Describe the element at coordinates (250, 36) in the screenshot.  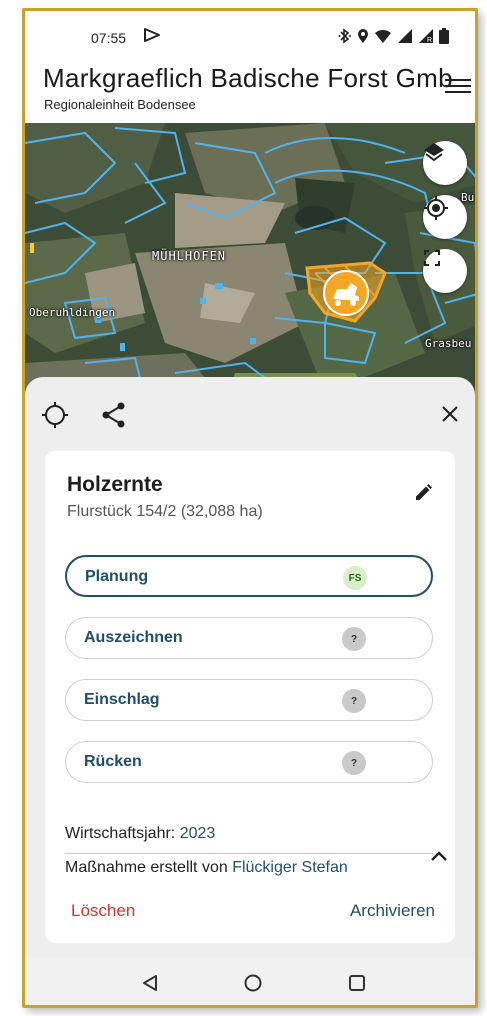
I see `status-bar: 07:55 R` at that location.